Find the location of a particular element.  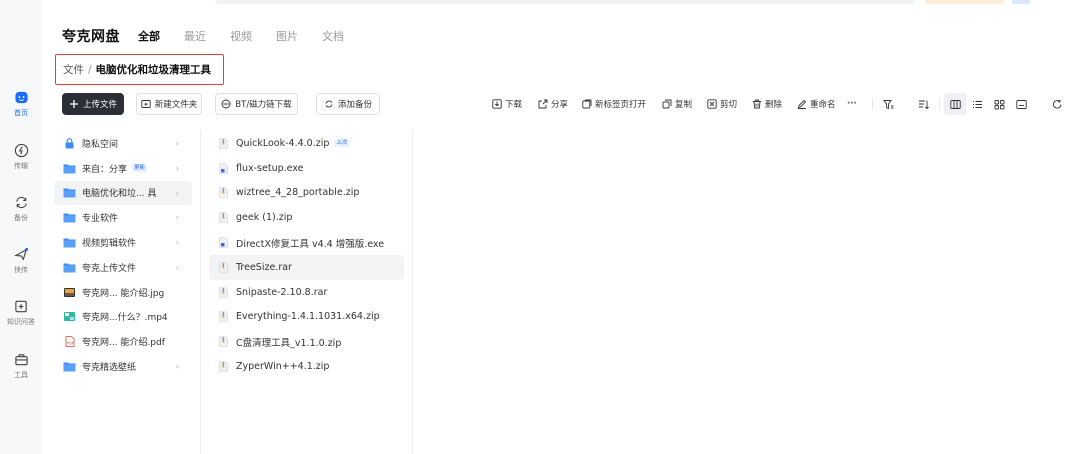

rename-button: 重命名 is located at coordinates (816, 104).